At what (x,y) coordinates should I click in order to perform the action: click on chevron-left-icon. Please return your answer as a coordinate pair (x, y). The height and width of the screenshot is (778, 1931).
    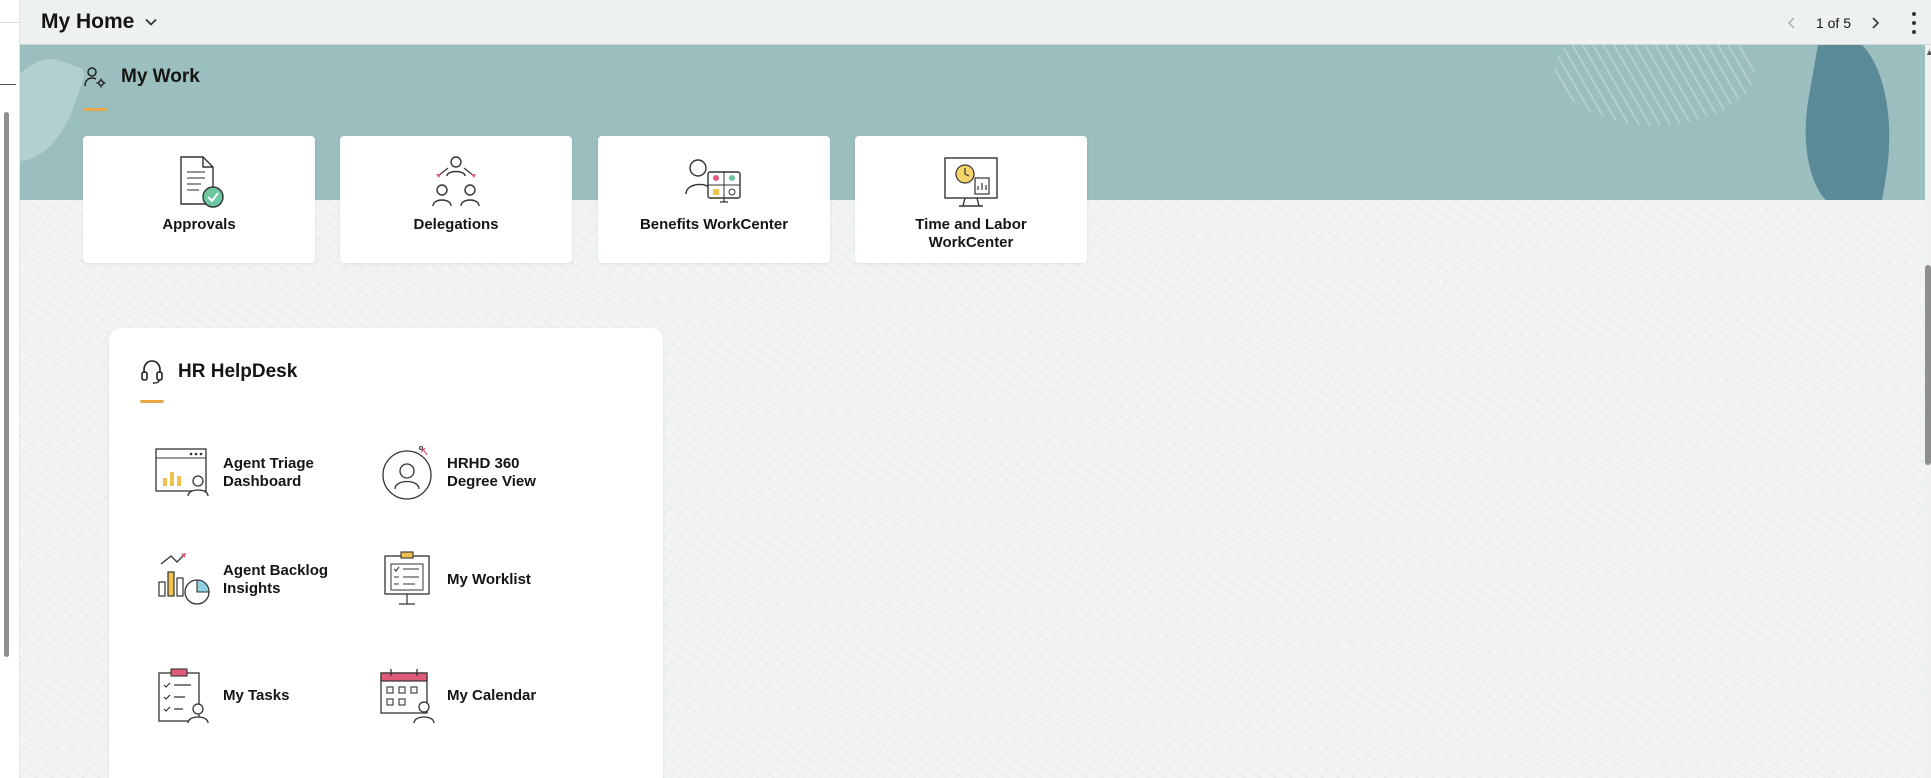
    Looking at the image, I should click on (1791, 22).